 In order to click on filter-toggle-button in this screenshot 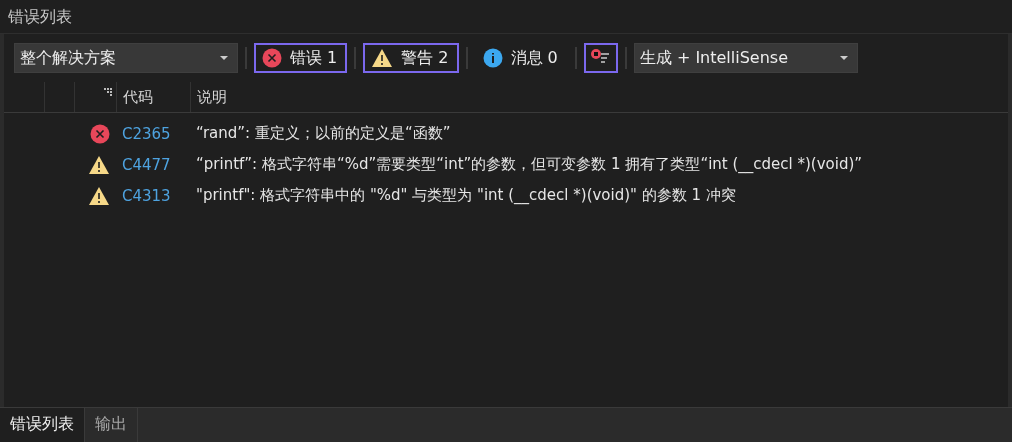, I will do `click(600, 58)`.